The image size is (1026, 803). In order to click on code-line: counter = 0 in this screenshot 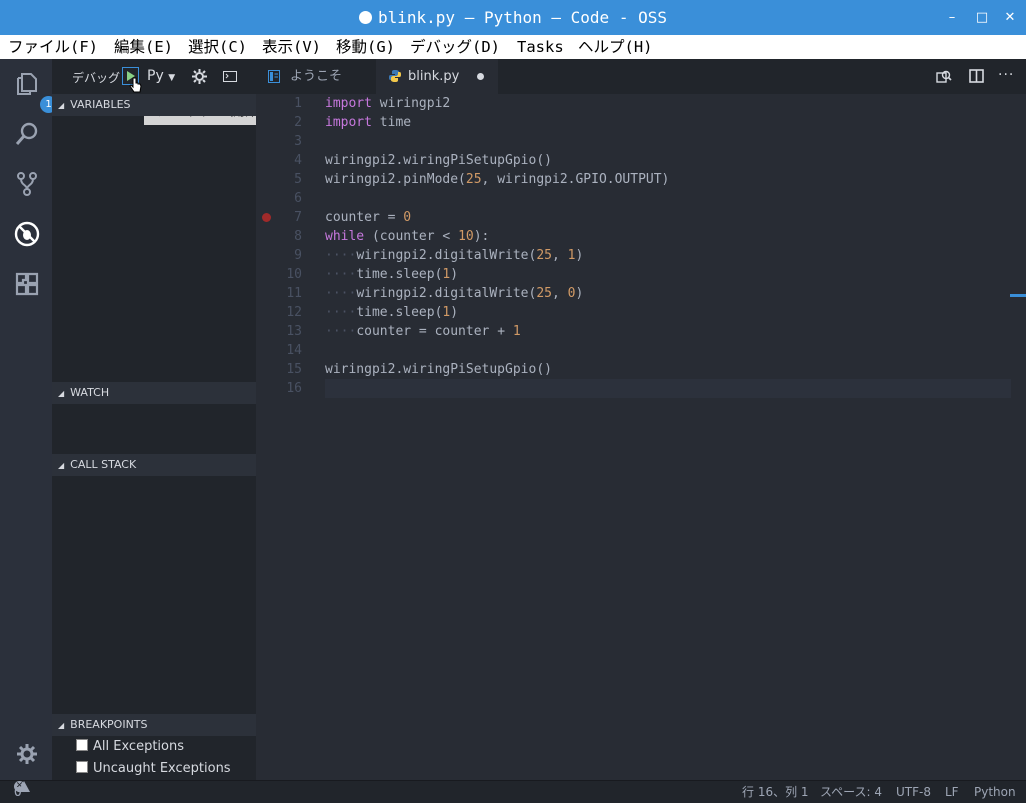, I will do `click(368, 217)`.